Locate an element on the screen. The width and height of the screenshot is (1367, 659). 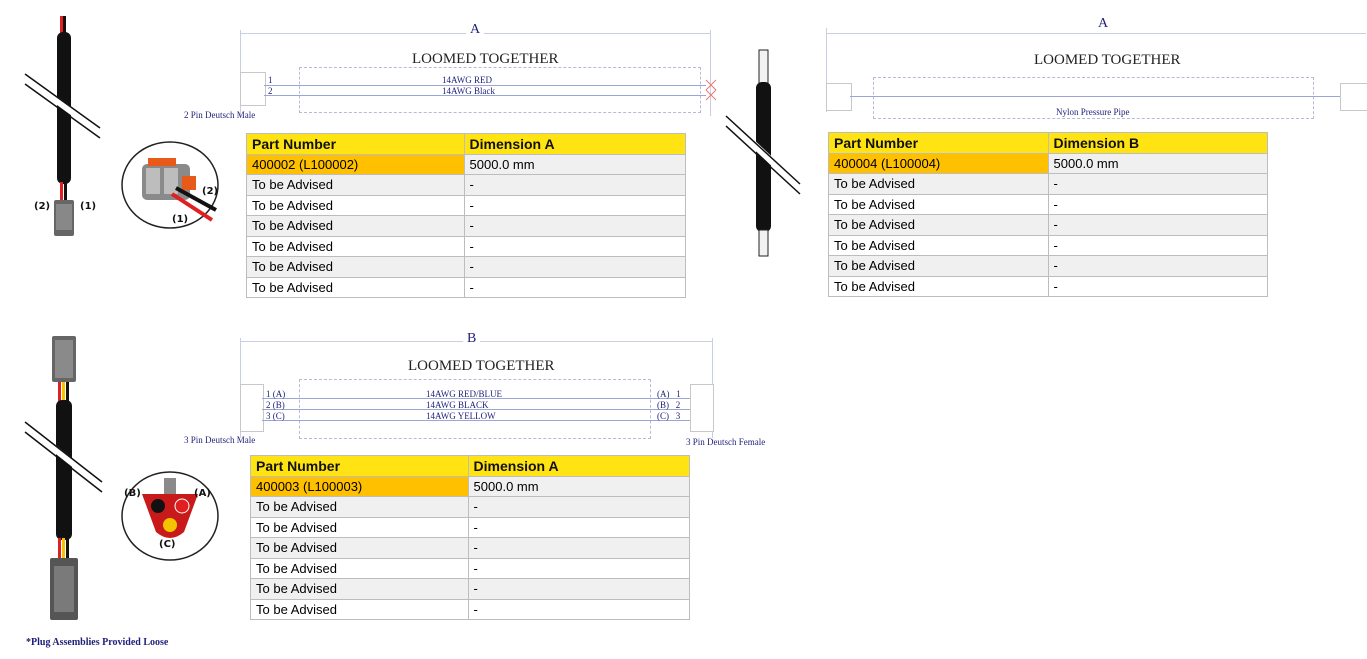
part-number-cell: 400002 (L100002) is located at coordinates (355, 164).